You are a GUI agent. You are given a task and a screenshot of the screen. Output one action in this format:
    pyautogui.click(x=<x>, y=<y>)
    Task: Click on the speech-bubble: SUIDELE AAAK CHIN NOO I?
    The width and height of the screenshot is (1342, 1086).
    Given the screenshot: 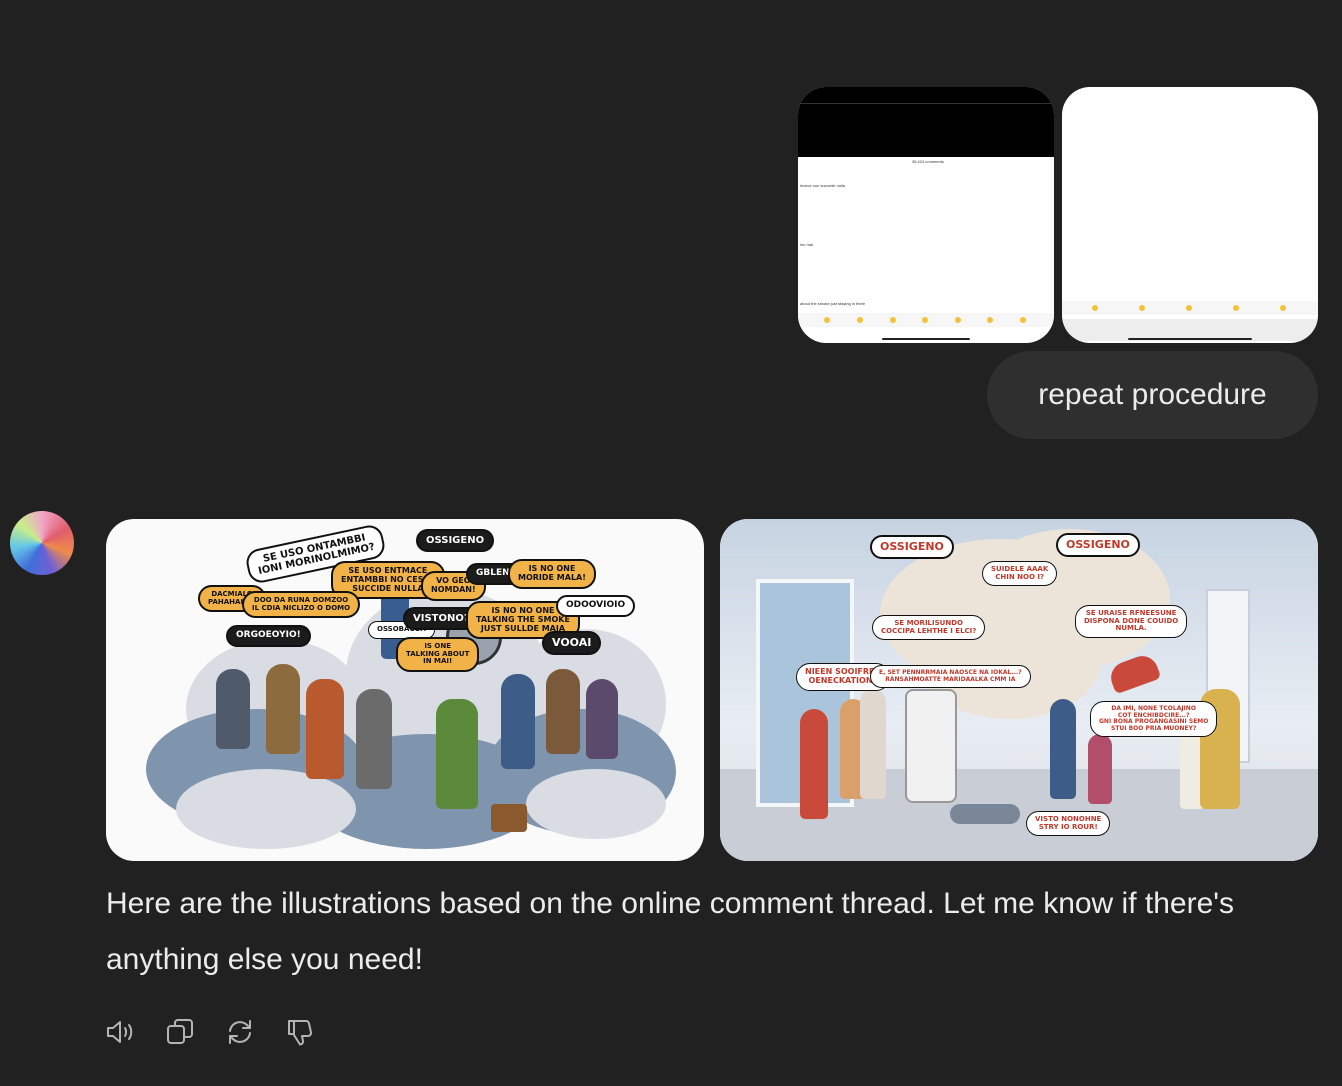 What is the action you would take?
    pyautogui.click(x=1020, y=574)
    